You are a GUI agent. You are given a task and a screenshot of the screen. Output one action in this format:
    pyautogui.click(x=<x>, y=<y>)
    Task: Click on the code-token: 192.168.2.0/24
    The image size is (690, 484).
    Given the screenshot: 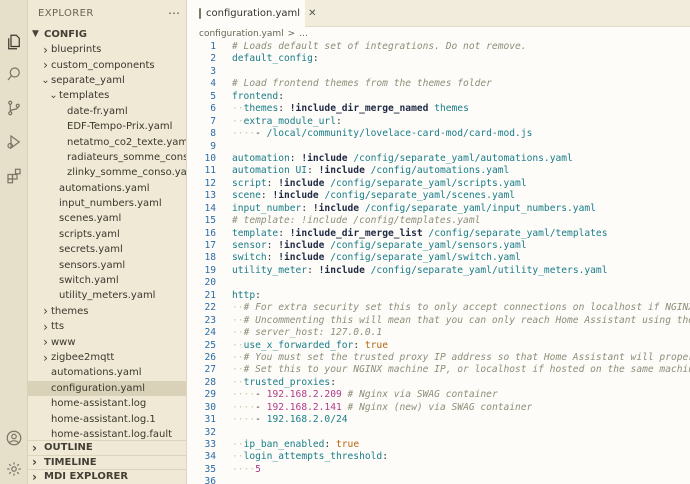 What is the action you would take?
    pyautogui.click(x=307, y=420)
    